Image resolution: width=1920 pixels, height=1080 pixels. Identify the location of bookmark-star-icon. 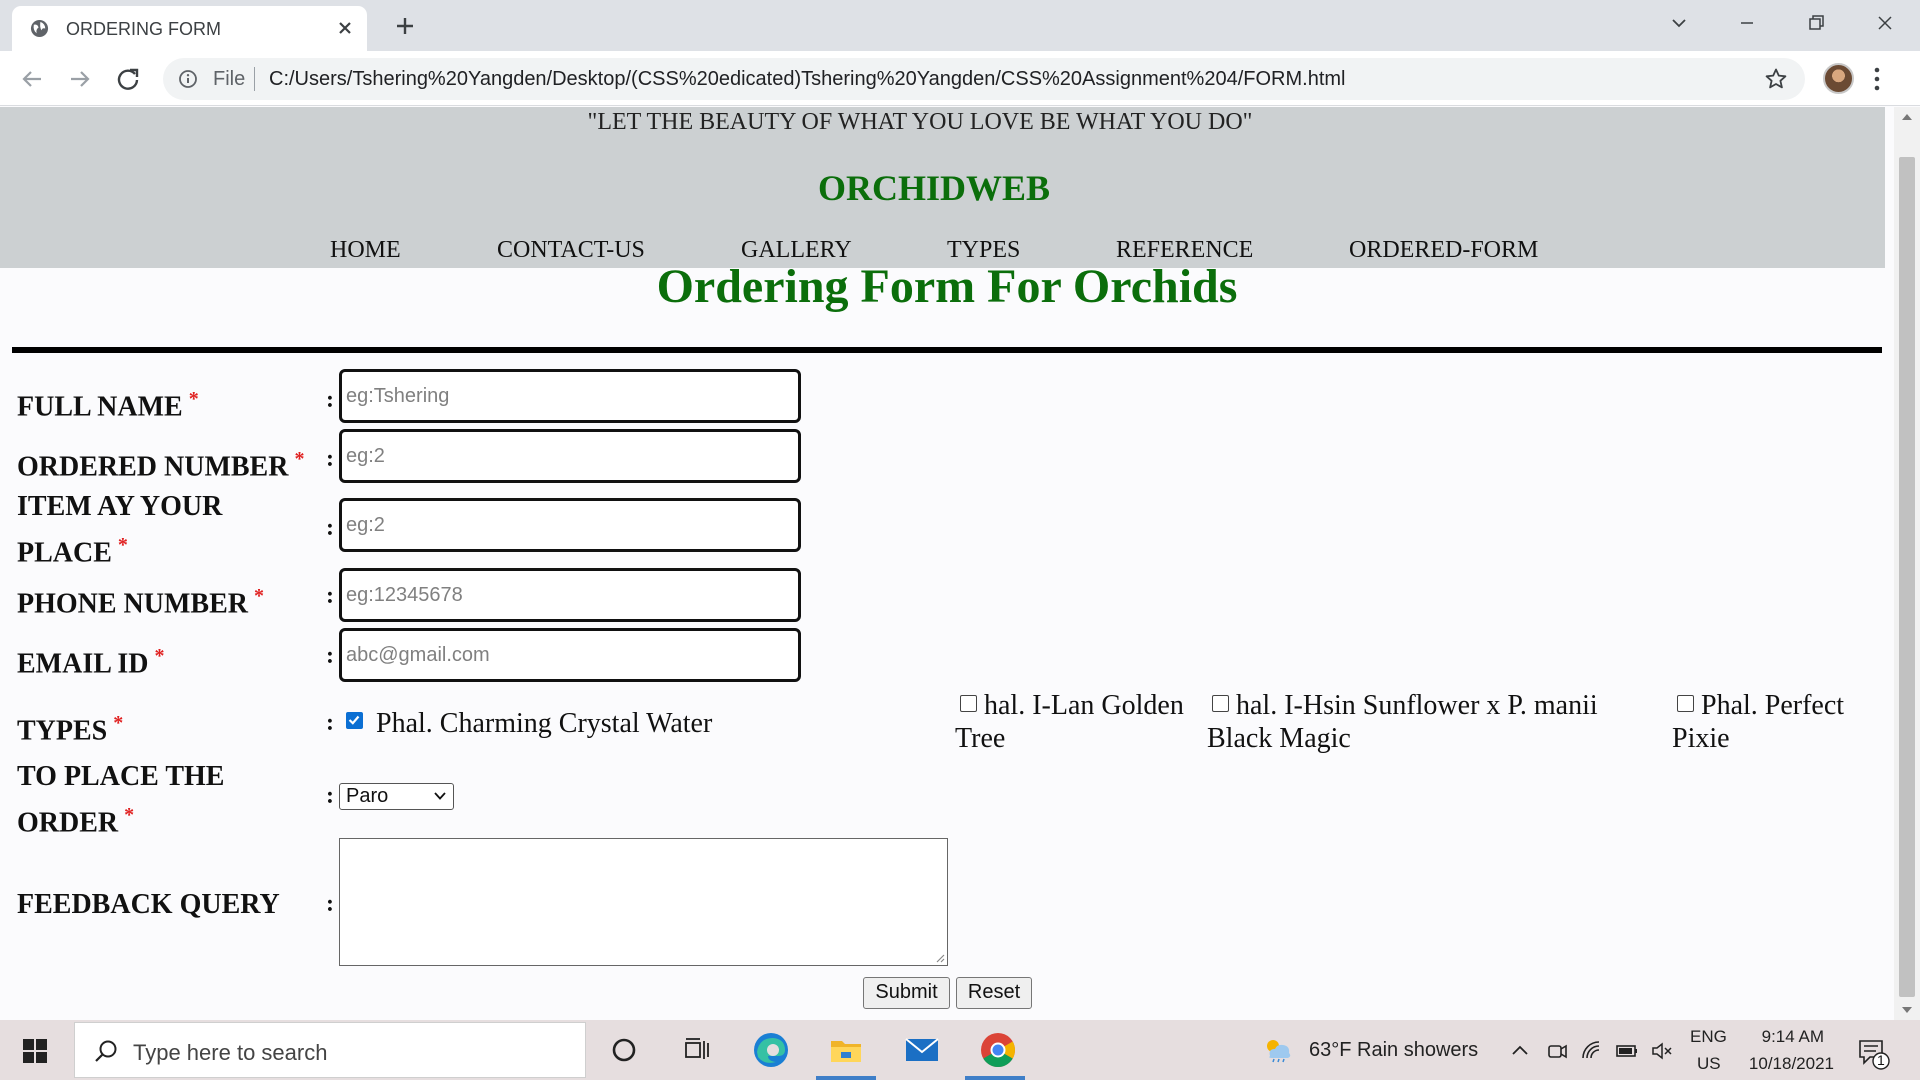
(1776, 79).